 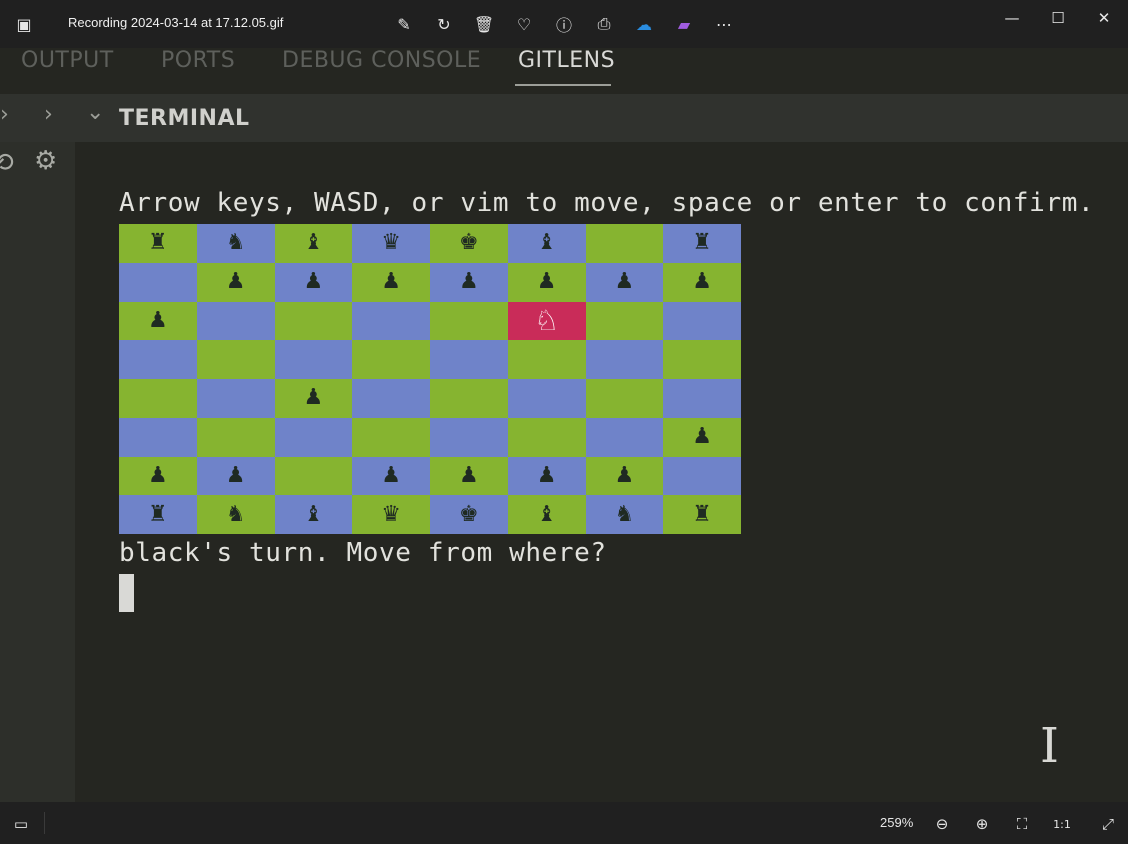 What do you see at coordinates (1058, 18) in the screenshot?
I see `maximize-button: ☐` at bounding box center [1058, 18].